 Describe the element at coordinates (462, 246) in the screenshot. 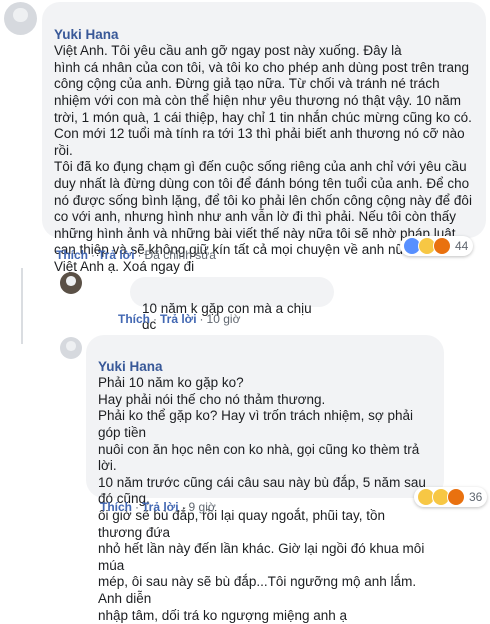

I see `reaction-count: 44` at that location.